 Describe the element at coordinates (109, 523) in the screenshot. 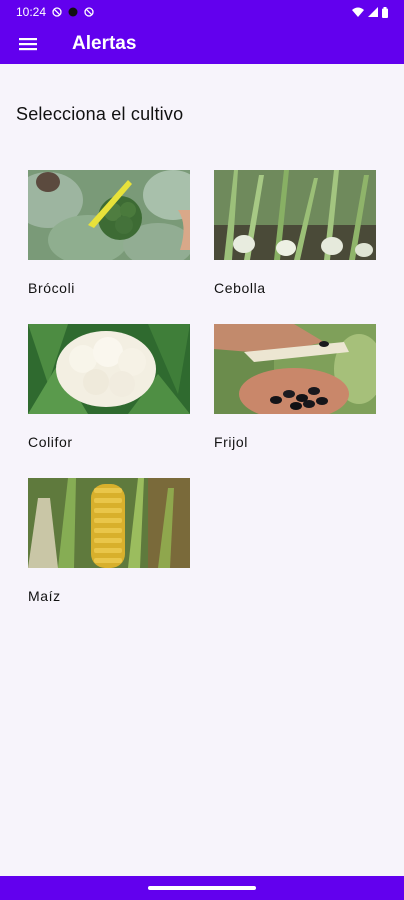

I see `corn-photo` at that location.